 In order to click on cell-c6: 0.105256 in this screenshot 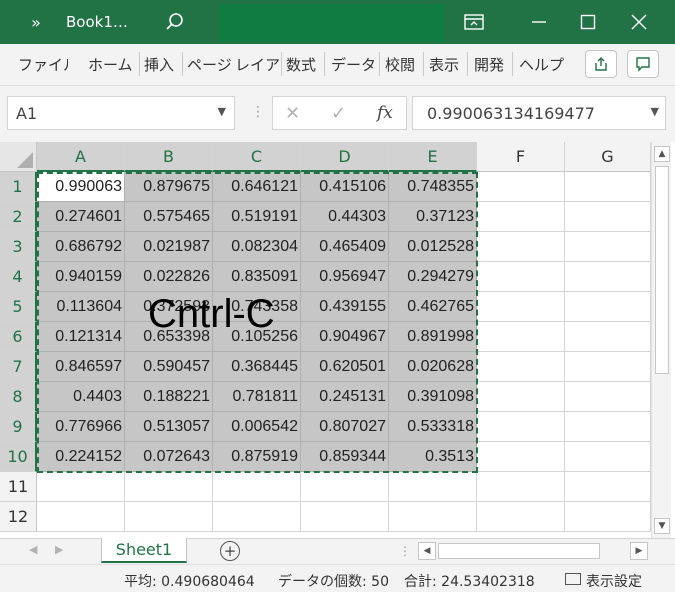, I will do `click(257, 337)`.